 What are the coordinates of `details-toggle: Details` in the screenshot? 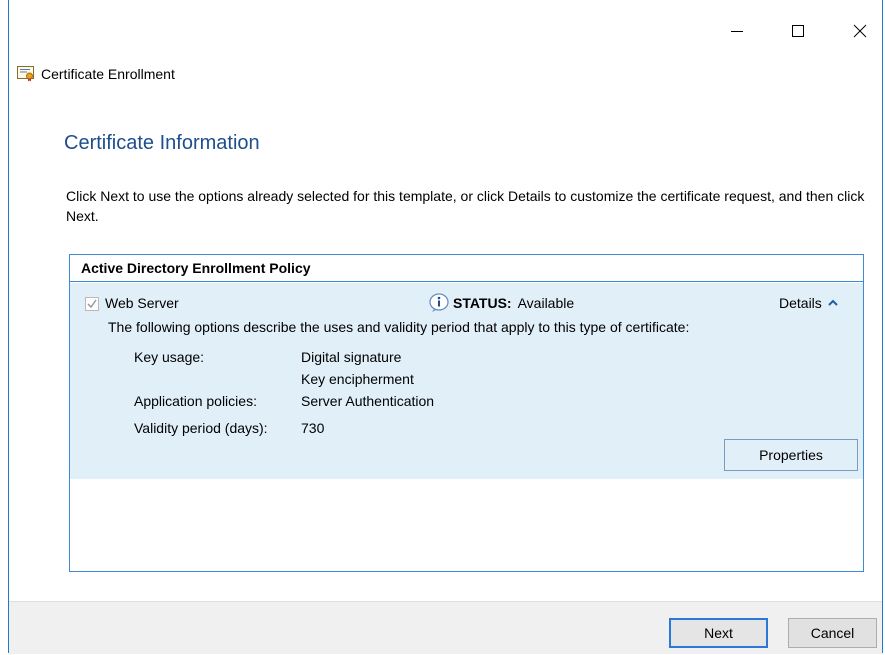 It's located at (808, 303).